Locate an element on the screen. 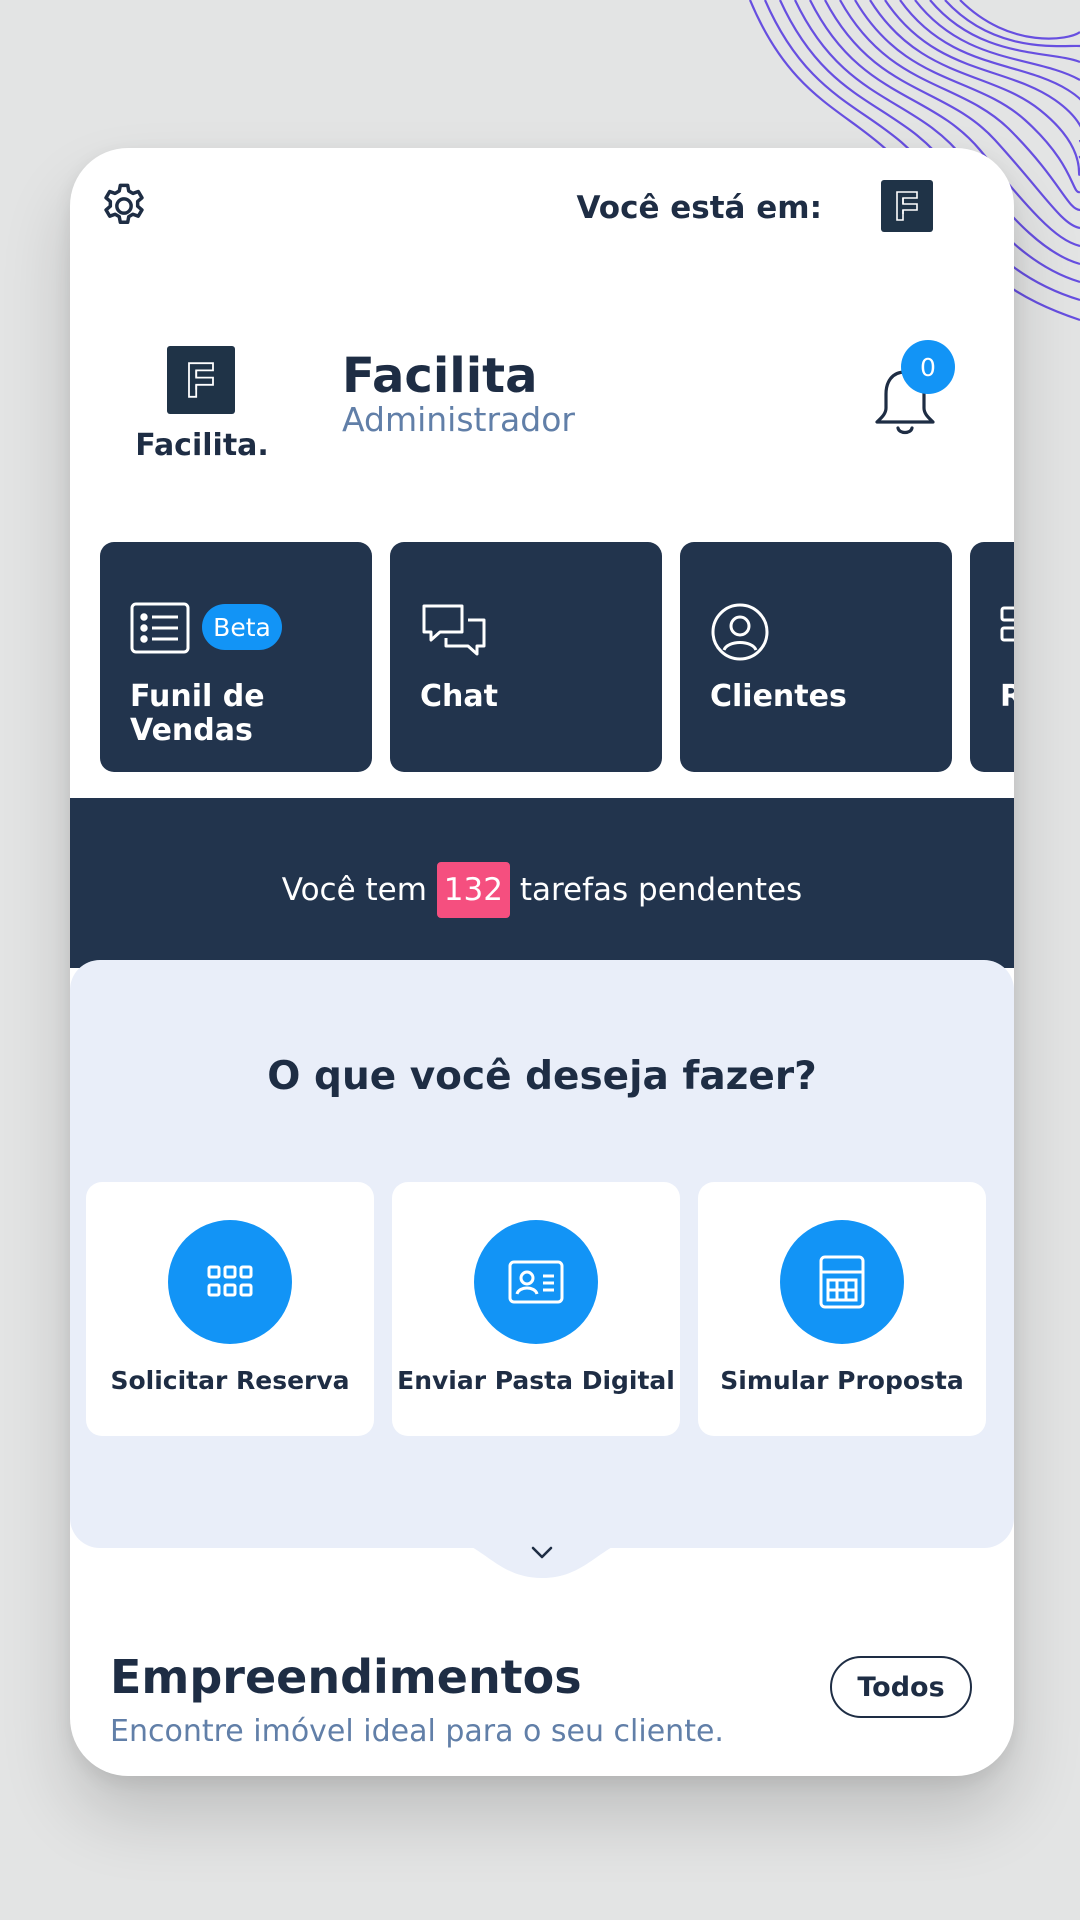 The width and height of the screenshot is (1080, 1920). module-funil-de-vendas: Beta Funil de Vendas is located at coordinates (236, 657).